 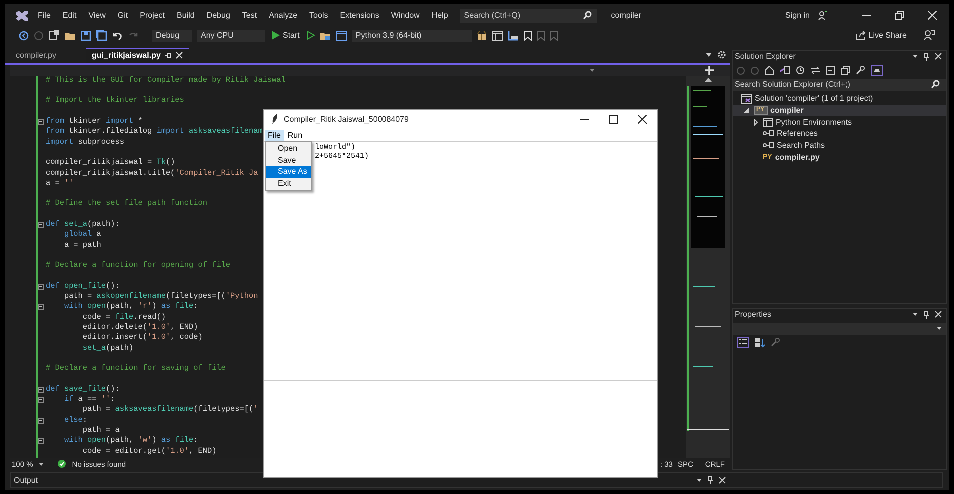 I want to click on save-icon, so click(x=86, y=35).